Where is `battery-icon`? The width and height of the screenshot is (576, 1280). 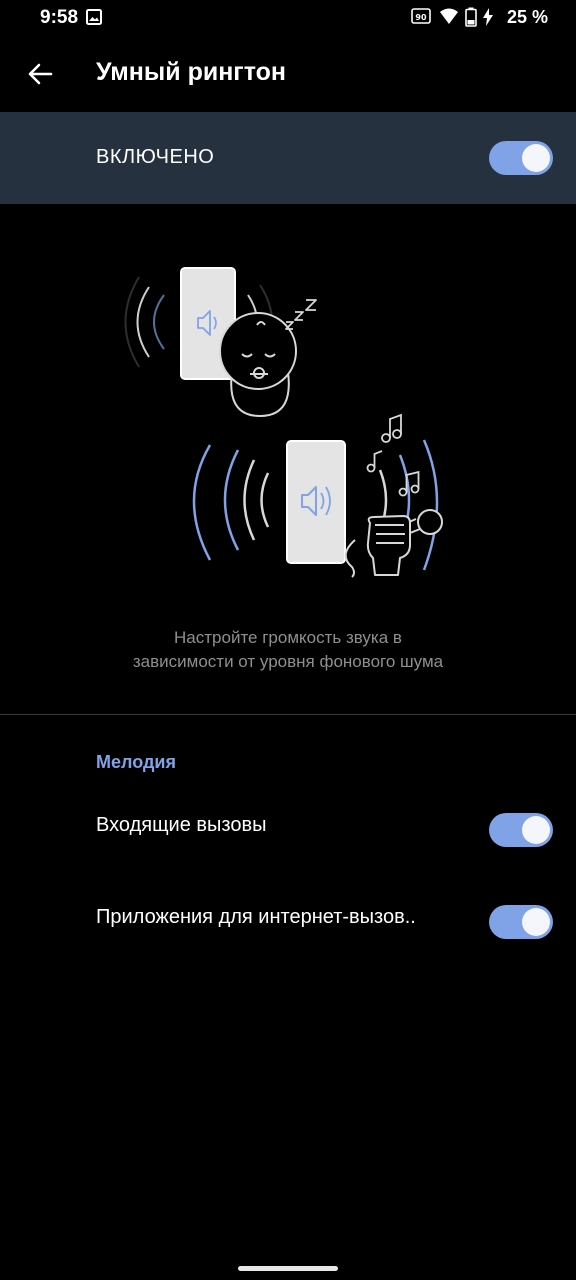
battery-icon is located at coordinates (471, 17).